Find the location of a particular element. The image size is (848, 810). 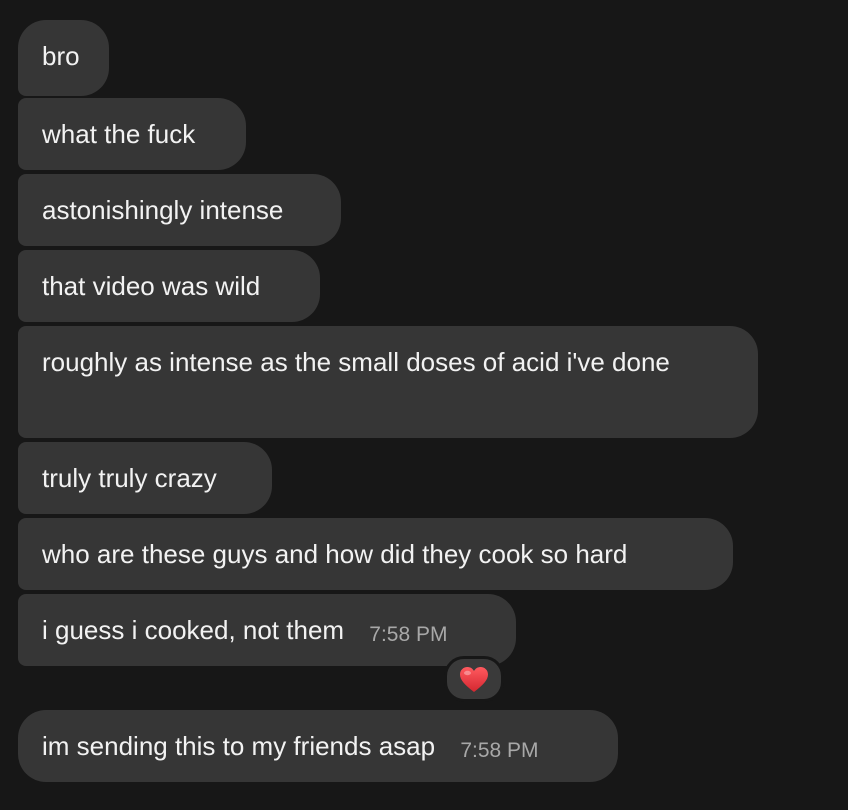

message-bubble: what the fuck is located at coordinates (132, 134).